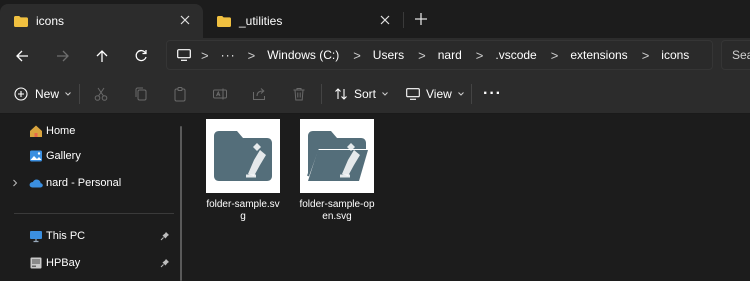  I want to click on monitor-icon, so click(184, 55).